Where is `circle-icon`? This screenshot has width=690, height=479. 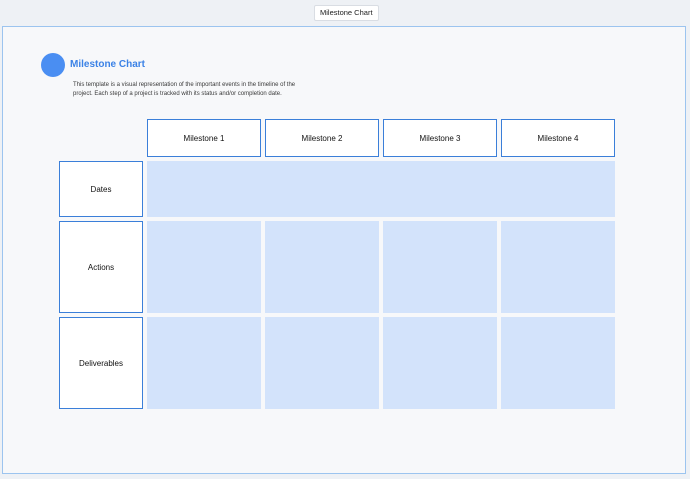 circle-icon is located at coordinates (53, 65).